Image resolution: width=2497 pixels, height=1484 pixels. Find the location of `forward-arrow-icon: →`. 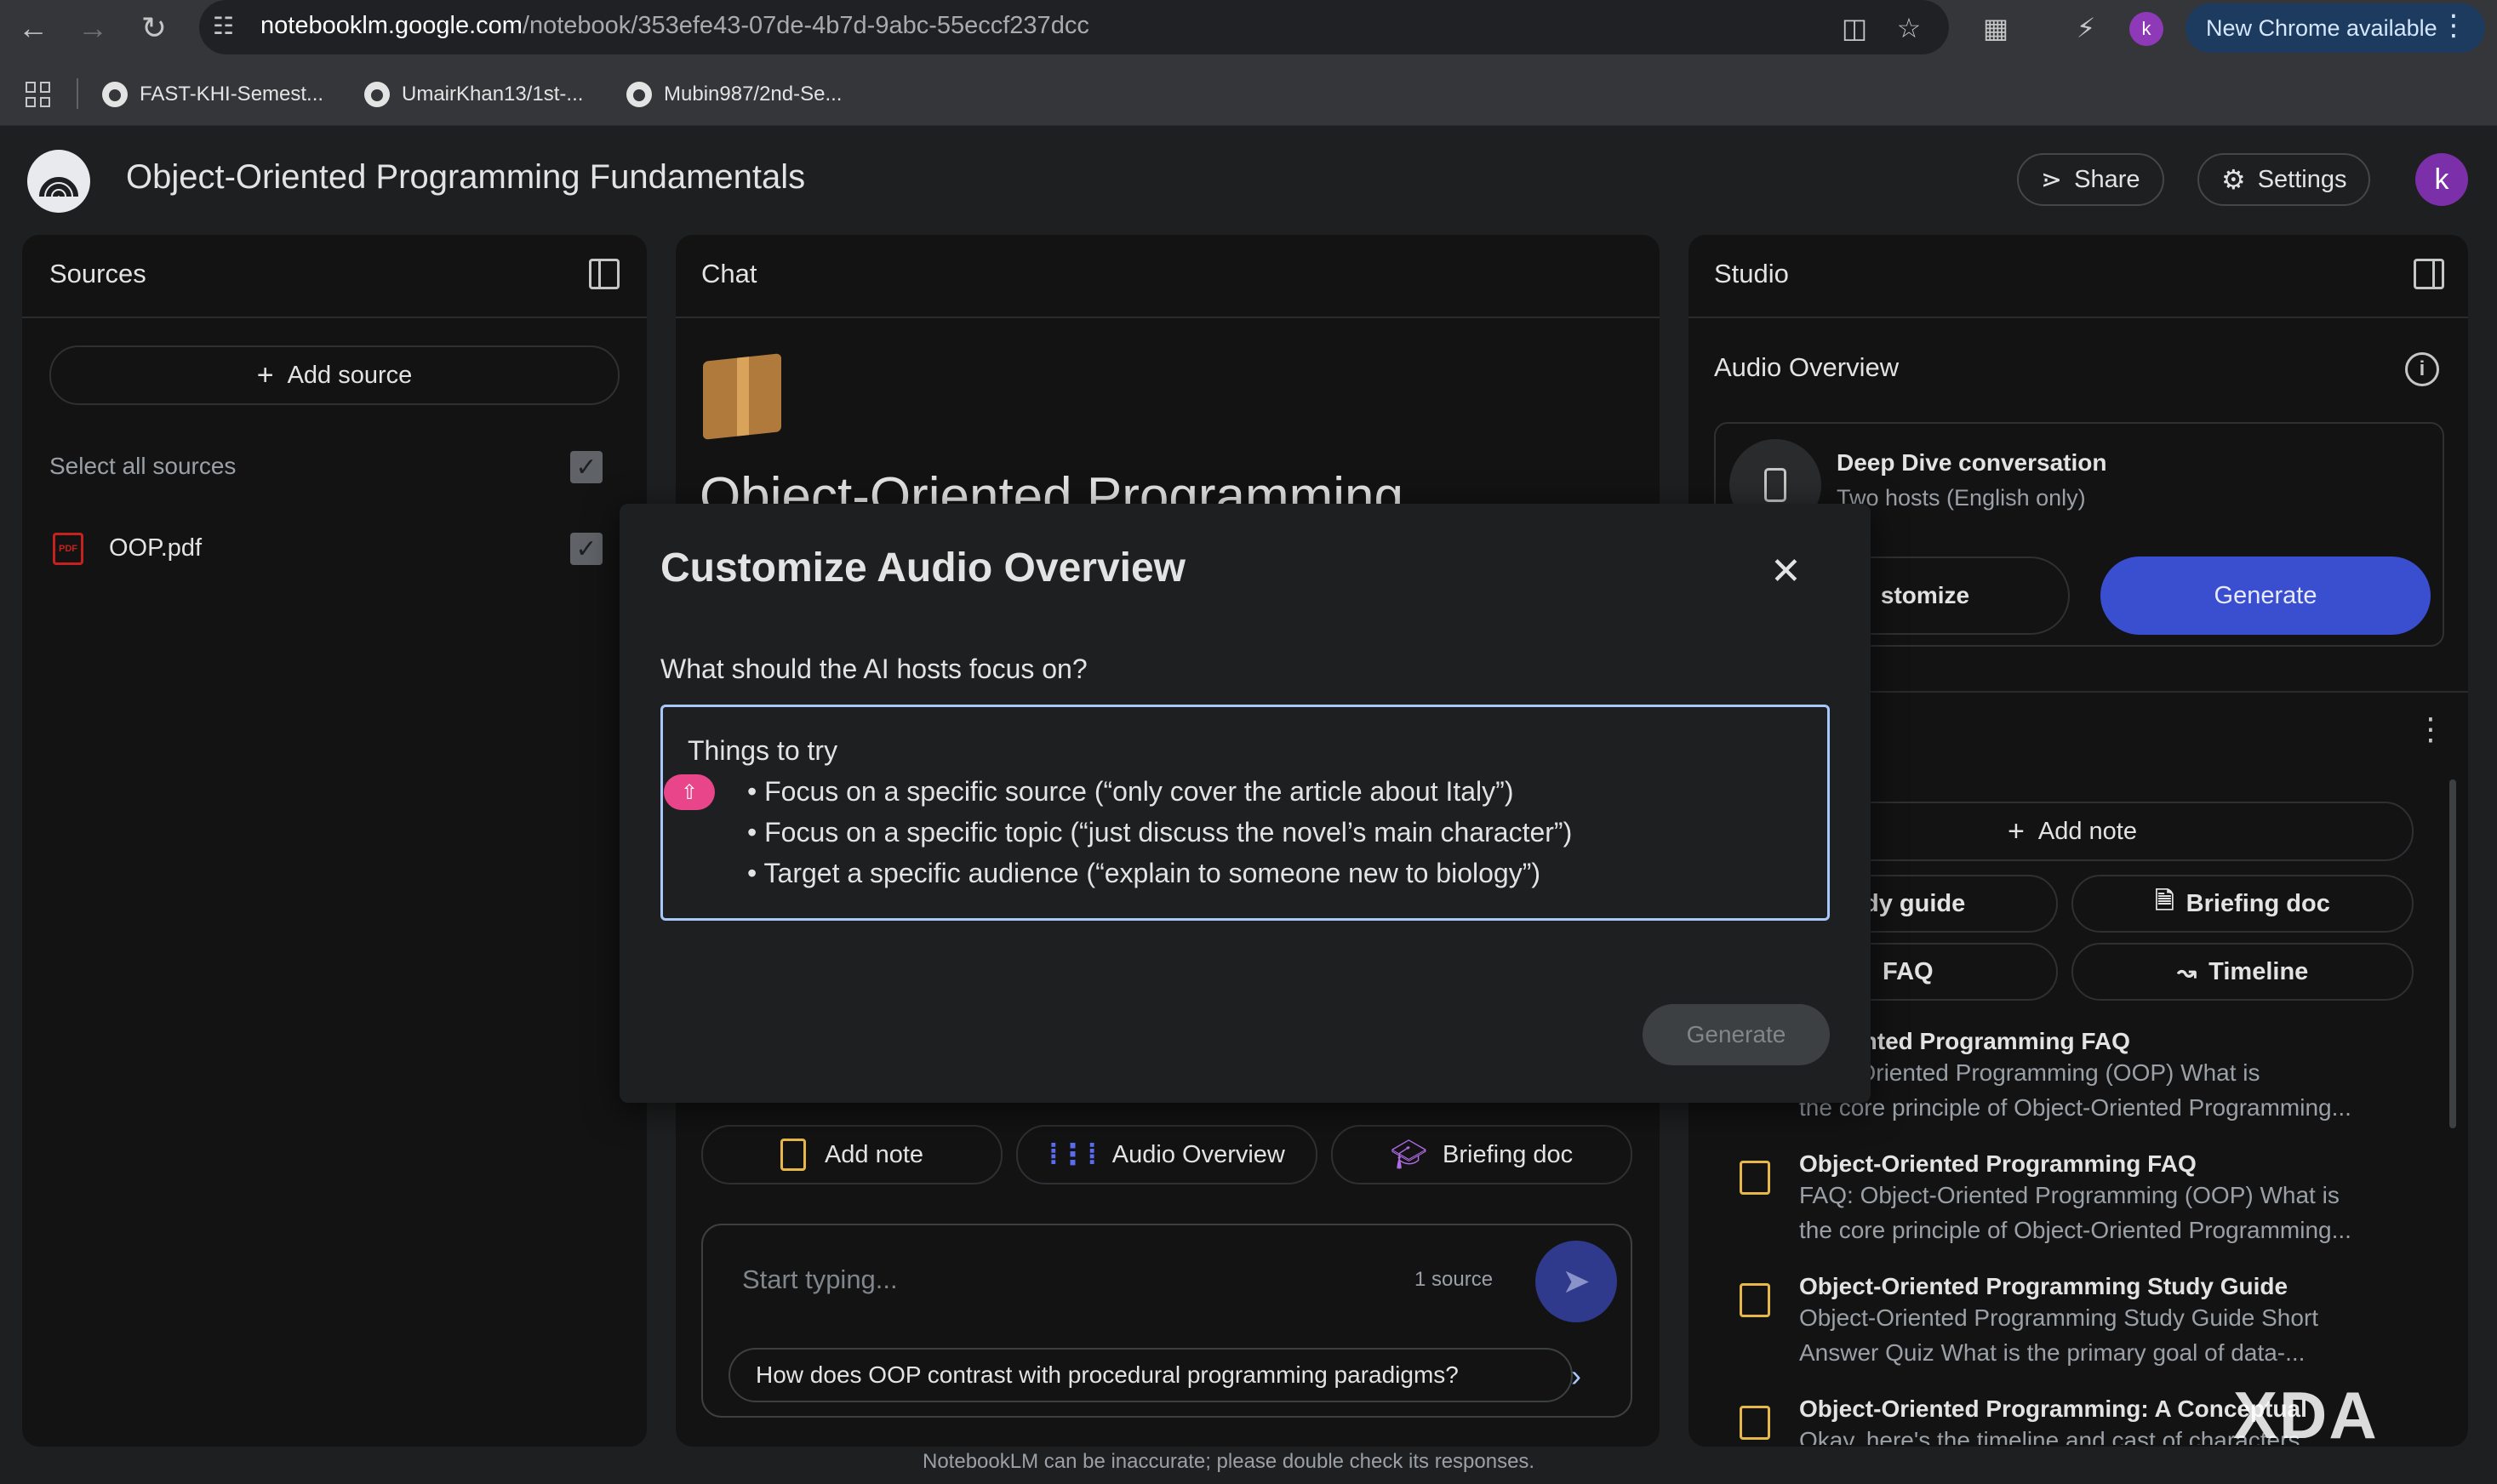

forward-arrow-icon: → is located at coordinates (92, 28).